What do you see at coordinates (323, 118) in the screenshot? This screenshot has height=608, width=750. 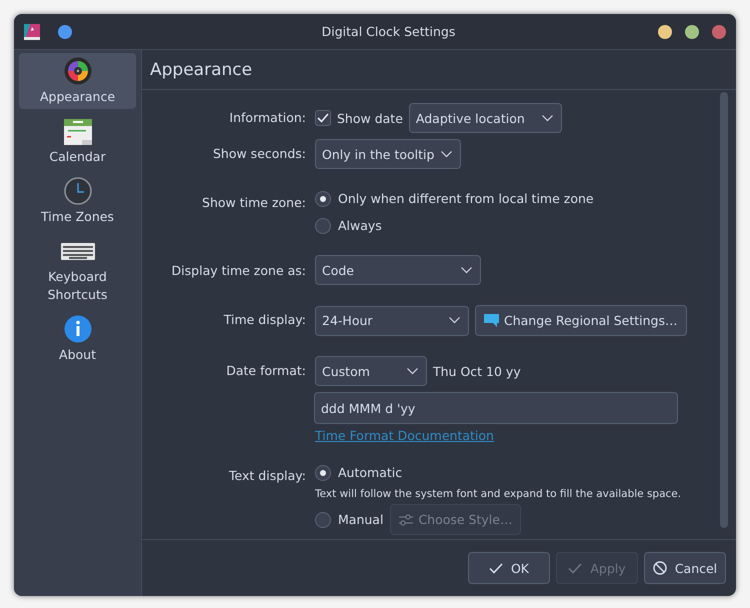 I see `show-date-checkbox` at bounding box center [323, 118].